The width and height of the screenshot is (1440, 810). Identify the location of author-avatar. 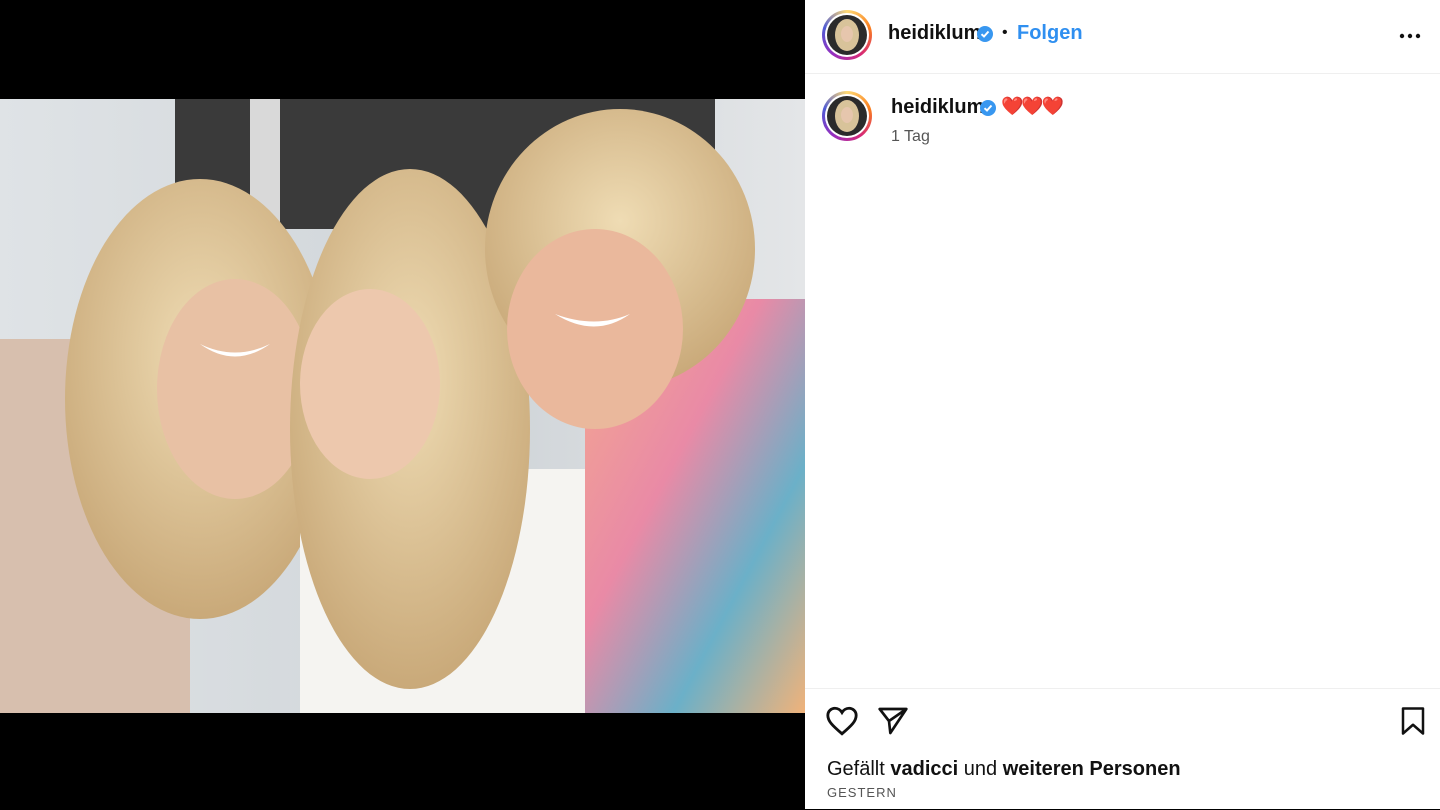
(847, 35).